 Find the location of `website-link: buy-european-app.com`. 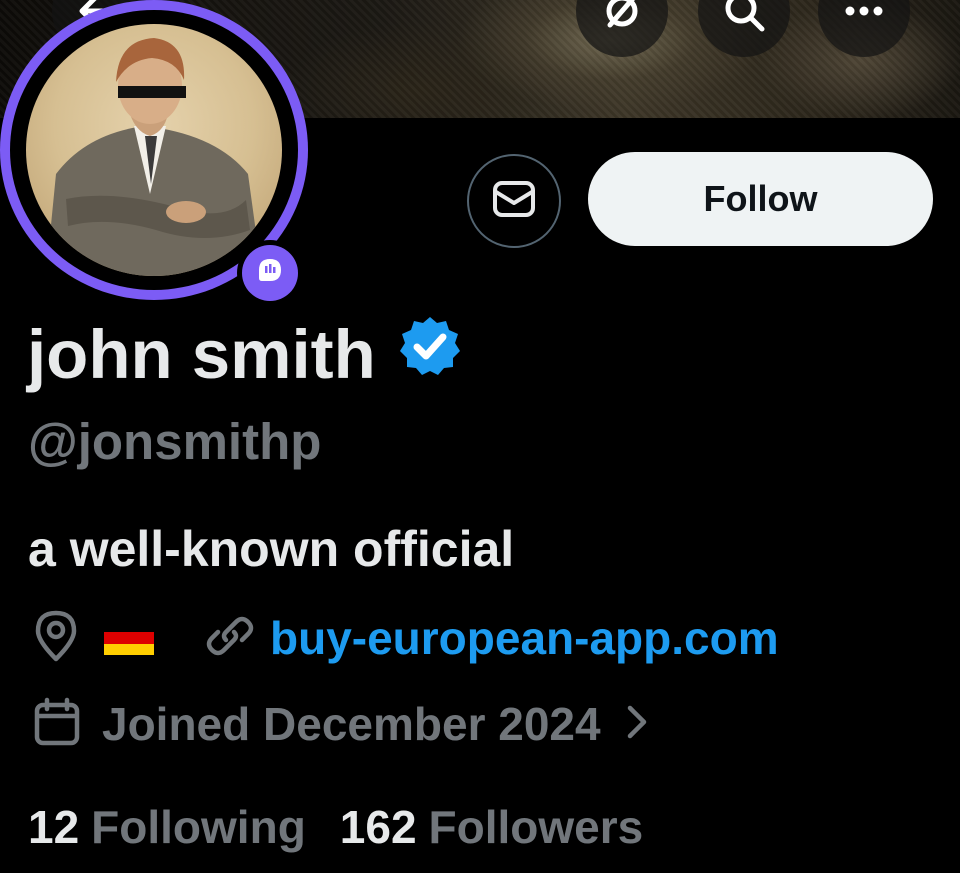

website-link: buy-european-app.com is located at coordinates (524, 638).